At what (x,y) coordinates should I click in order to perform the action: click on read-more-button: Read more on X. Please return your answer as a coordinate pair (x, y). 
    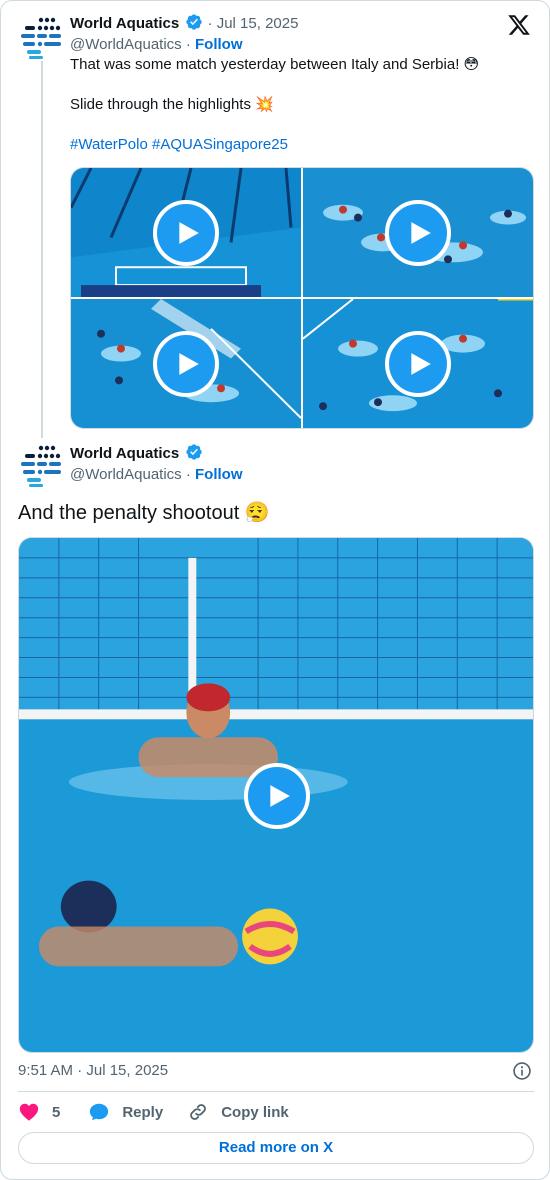
    Looking at the image, I should click on (276, 1148).